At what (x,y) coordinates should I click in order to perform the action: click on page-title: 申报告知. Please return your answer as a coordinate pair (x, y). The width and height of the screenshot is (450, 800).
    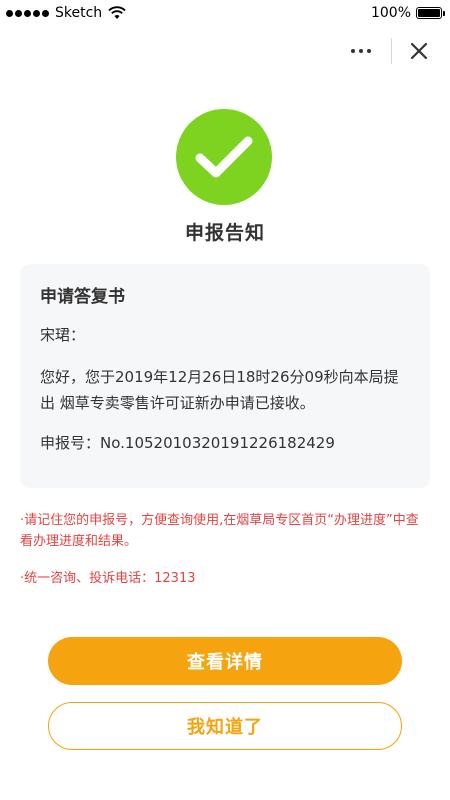
    Looking at the image, I should click on (224, 233).